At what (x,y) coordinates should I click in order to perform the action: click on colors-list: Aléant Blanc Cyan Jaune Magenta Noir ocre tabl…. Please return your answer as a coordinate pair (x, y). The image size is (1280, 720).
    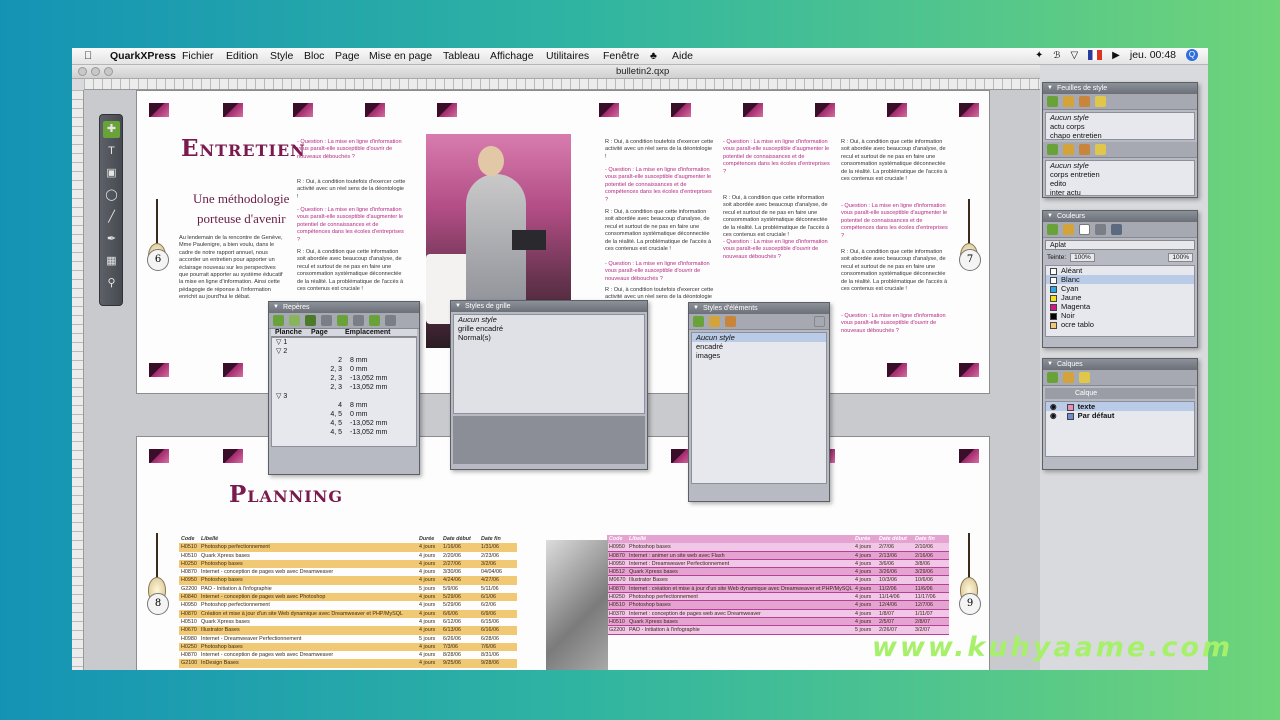
    Looking at the image, I should click on (1120, 301).